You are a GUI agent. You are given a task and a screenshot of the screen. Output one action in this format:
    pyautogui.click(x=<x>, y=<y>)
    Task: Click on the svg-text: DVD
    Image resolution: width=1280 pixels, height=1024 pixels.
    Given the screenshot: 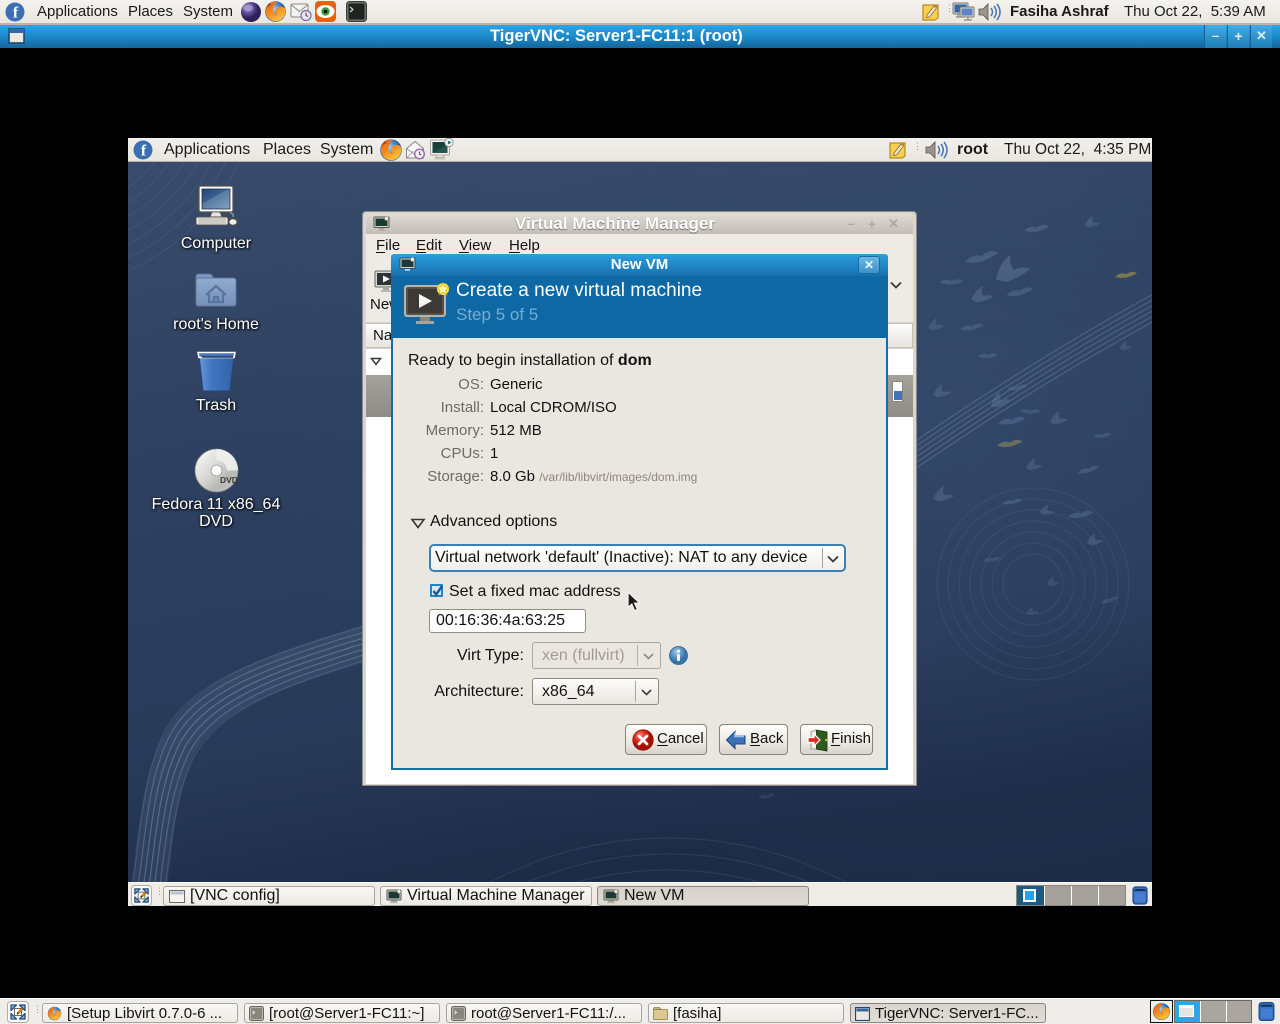 What is the action you would take?
    pyautogui.click(x=229, y=480)
    